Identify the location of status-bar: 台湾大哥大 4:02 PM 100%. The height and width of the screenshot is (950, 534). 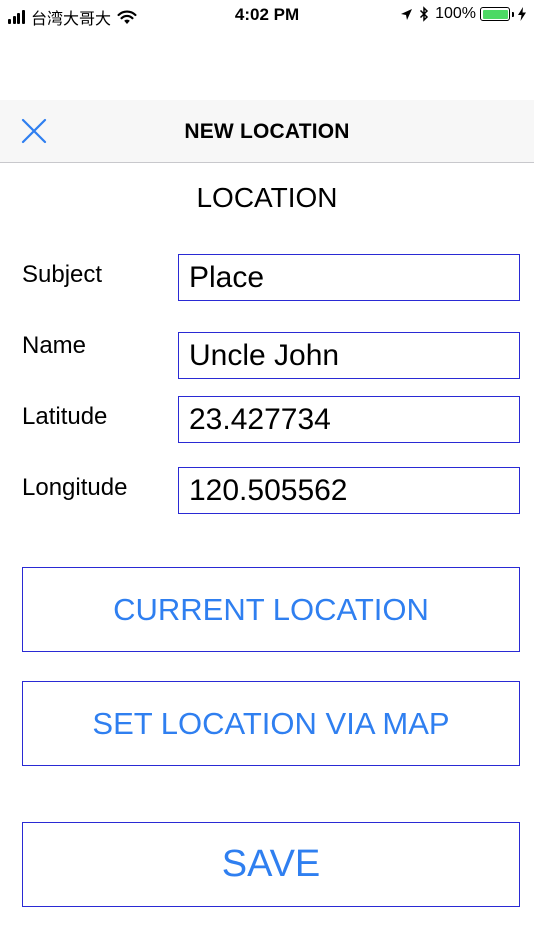
(267, 16).